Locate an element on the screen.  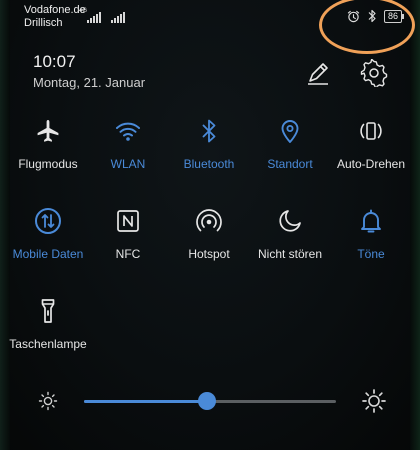
mobile-data-icon is located at coordinates (48, 221).